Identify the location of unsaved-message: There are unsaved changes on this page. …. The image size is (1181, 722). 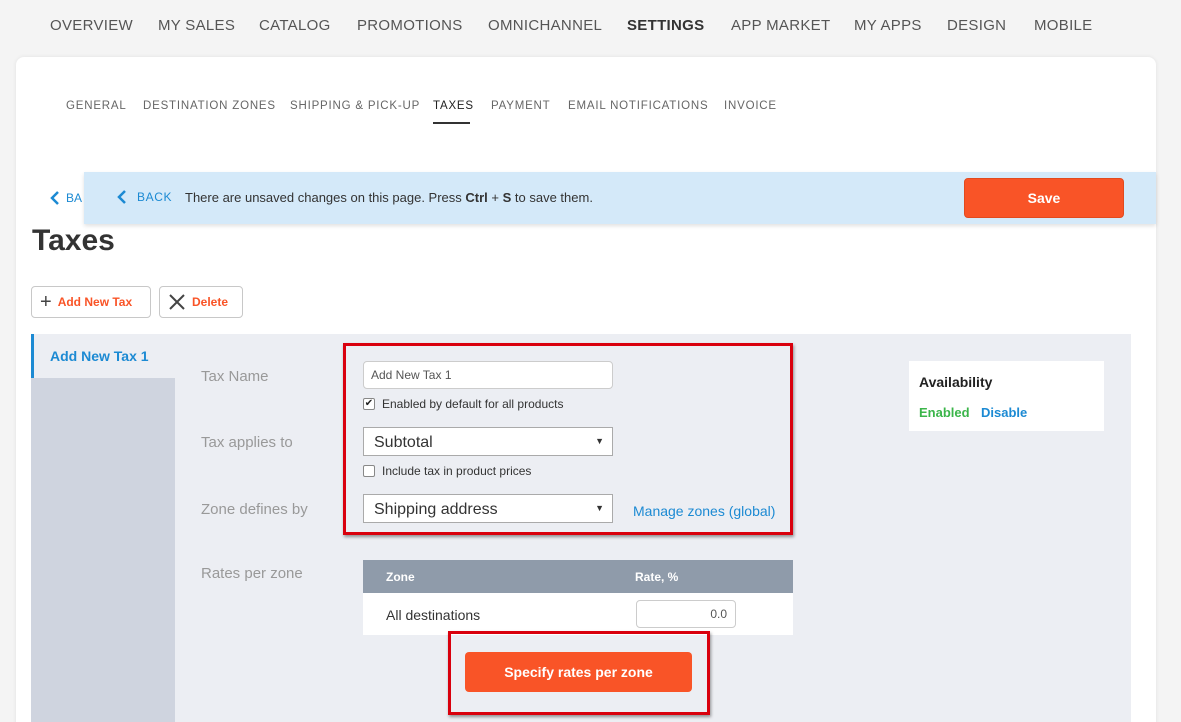
(389, 197).